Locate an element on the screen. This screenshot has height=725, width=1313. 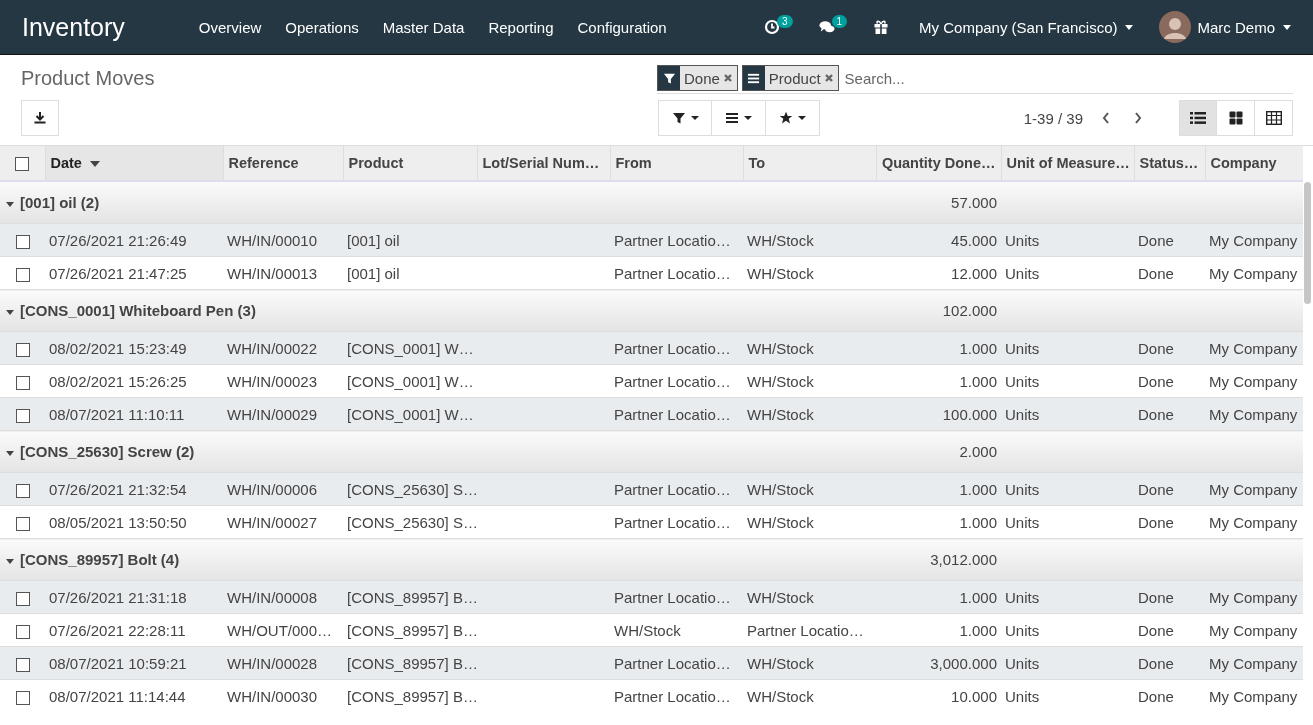
download-icon is located at coordinates (40, 118).